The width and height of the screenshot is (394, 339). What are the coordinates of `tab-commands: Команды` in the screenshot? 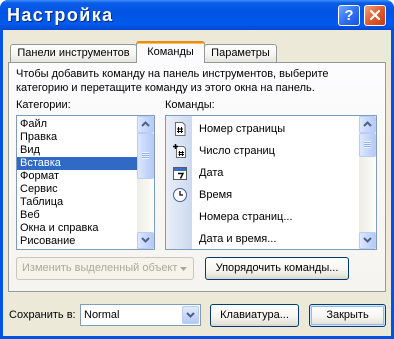 It's located at (170, 52).